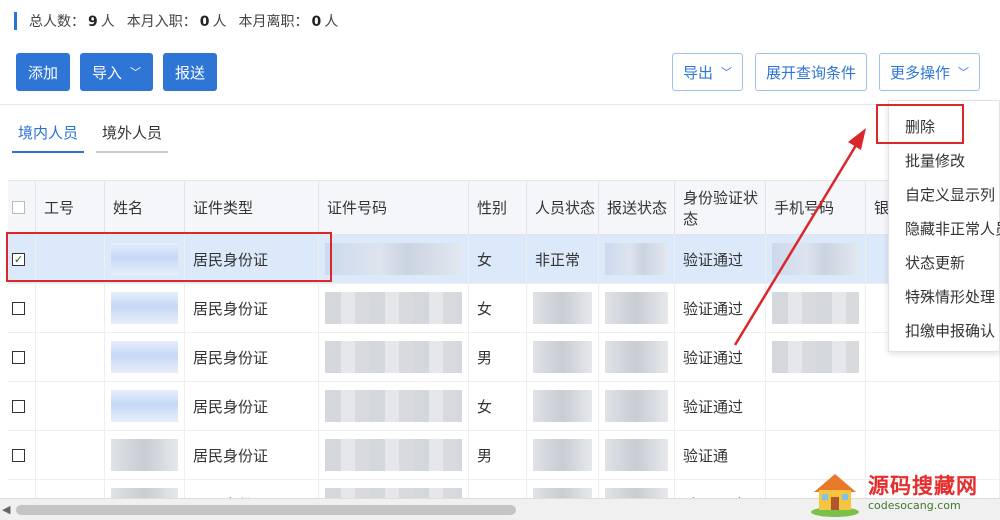 This screenshot has width=1000, height=520. I want to click on toolbar-right: 导出 ﹀ 展开查询条件 更多操作 ﹀, so click(825, 72).